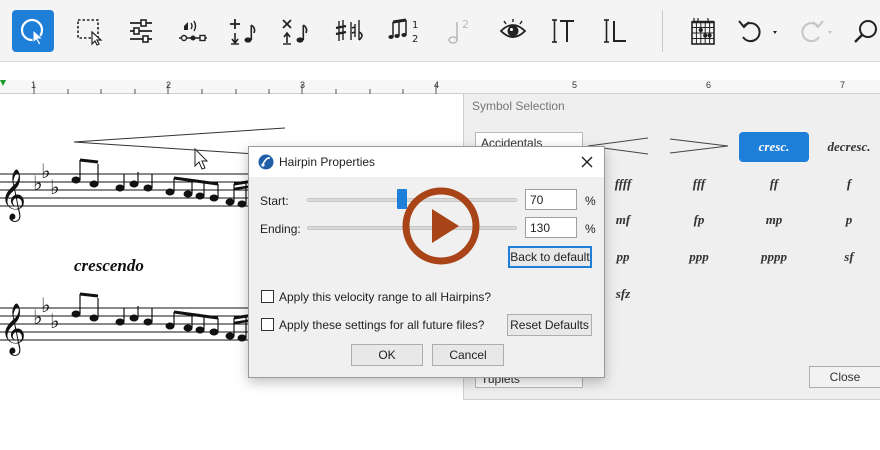  What do you see at coordinates (327, 162) in the screenshot?
I see `dialog-title: Hairpin Properties` at bounding box center [327, 162].